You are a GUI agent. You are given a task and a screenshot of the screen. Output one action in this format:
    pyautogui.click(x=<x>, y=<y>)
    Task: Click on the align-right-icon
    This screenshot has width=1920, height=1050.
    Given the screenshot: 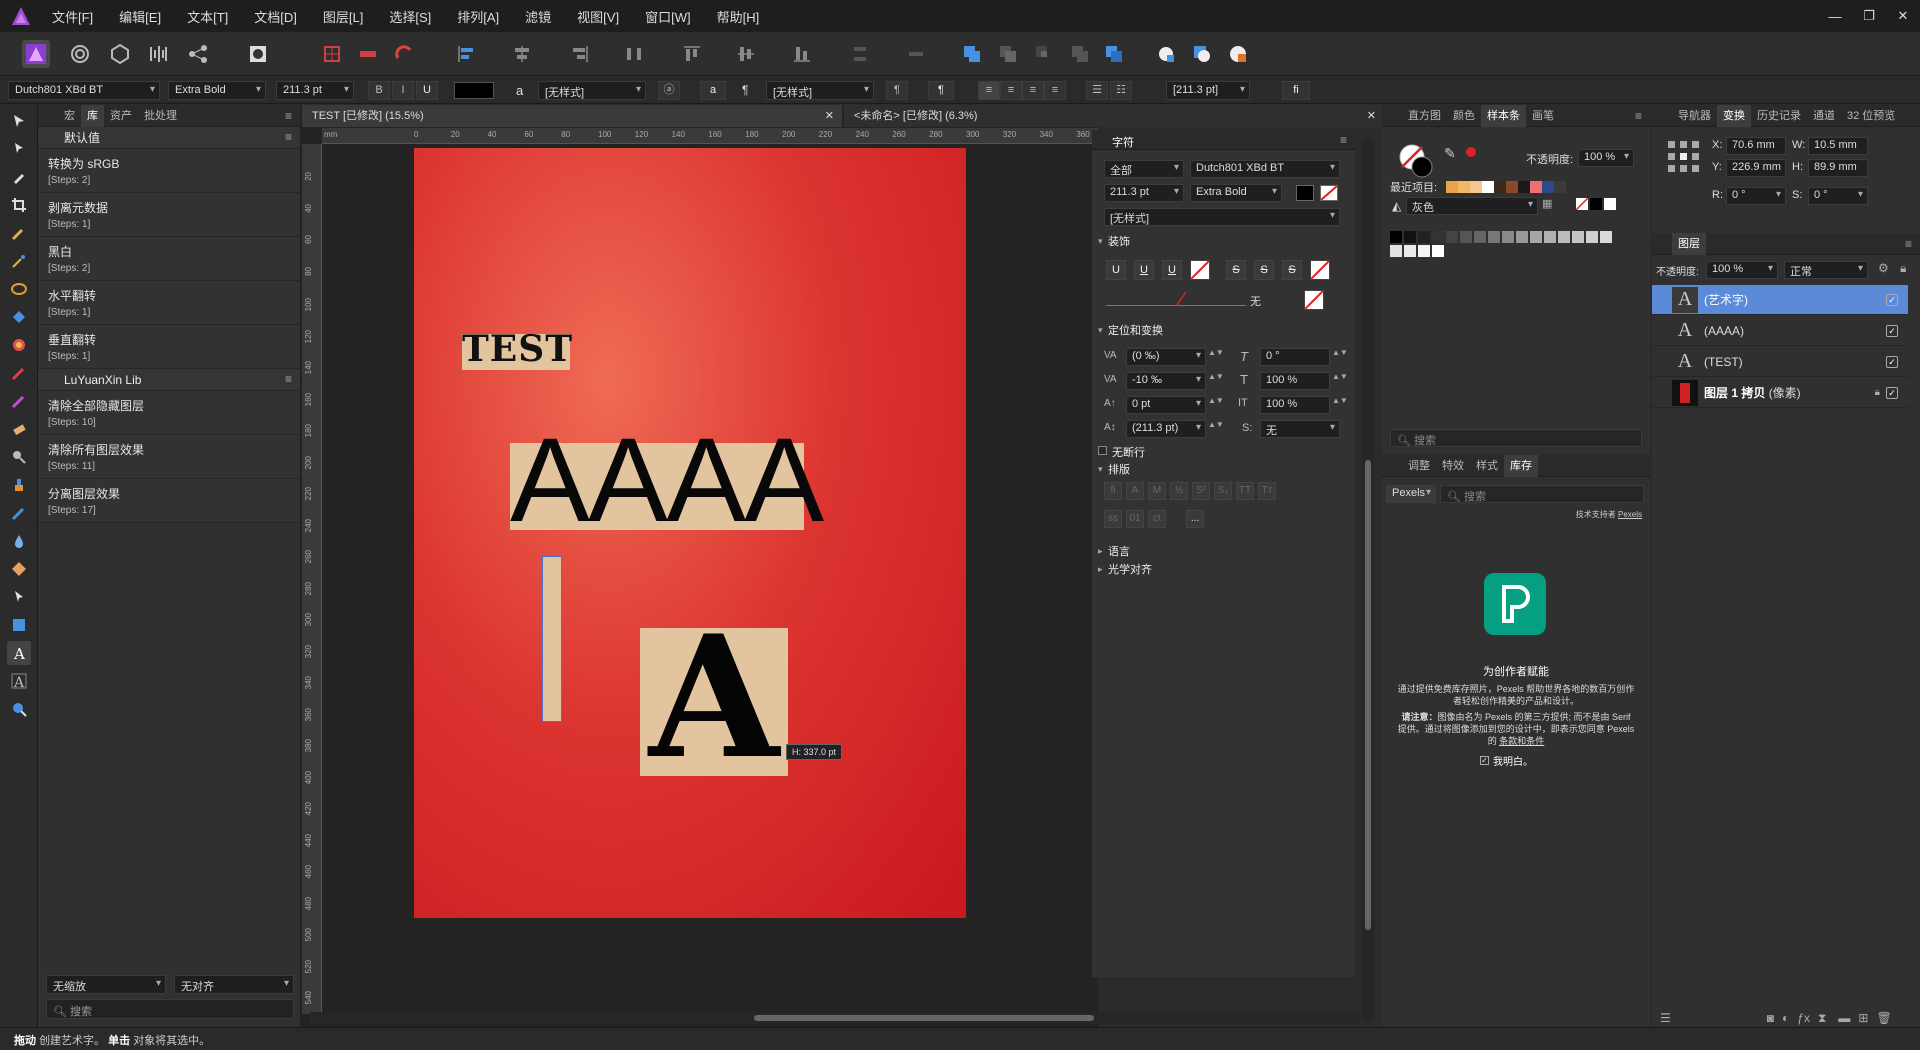 What is the action you would take?
    pyautogui.click(x=580, y=54)
    